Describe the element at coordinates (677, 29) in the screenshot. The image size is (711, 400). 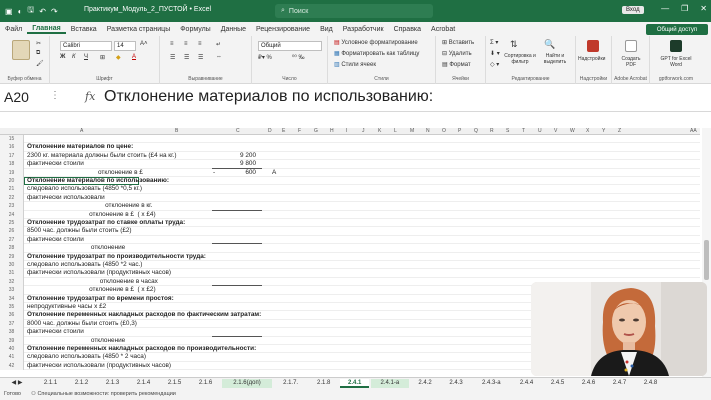
I see `share-button: Общий доступ` at that location.